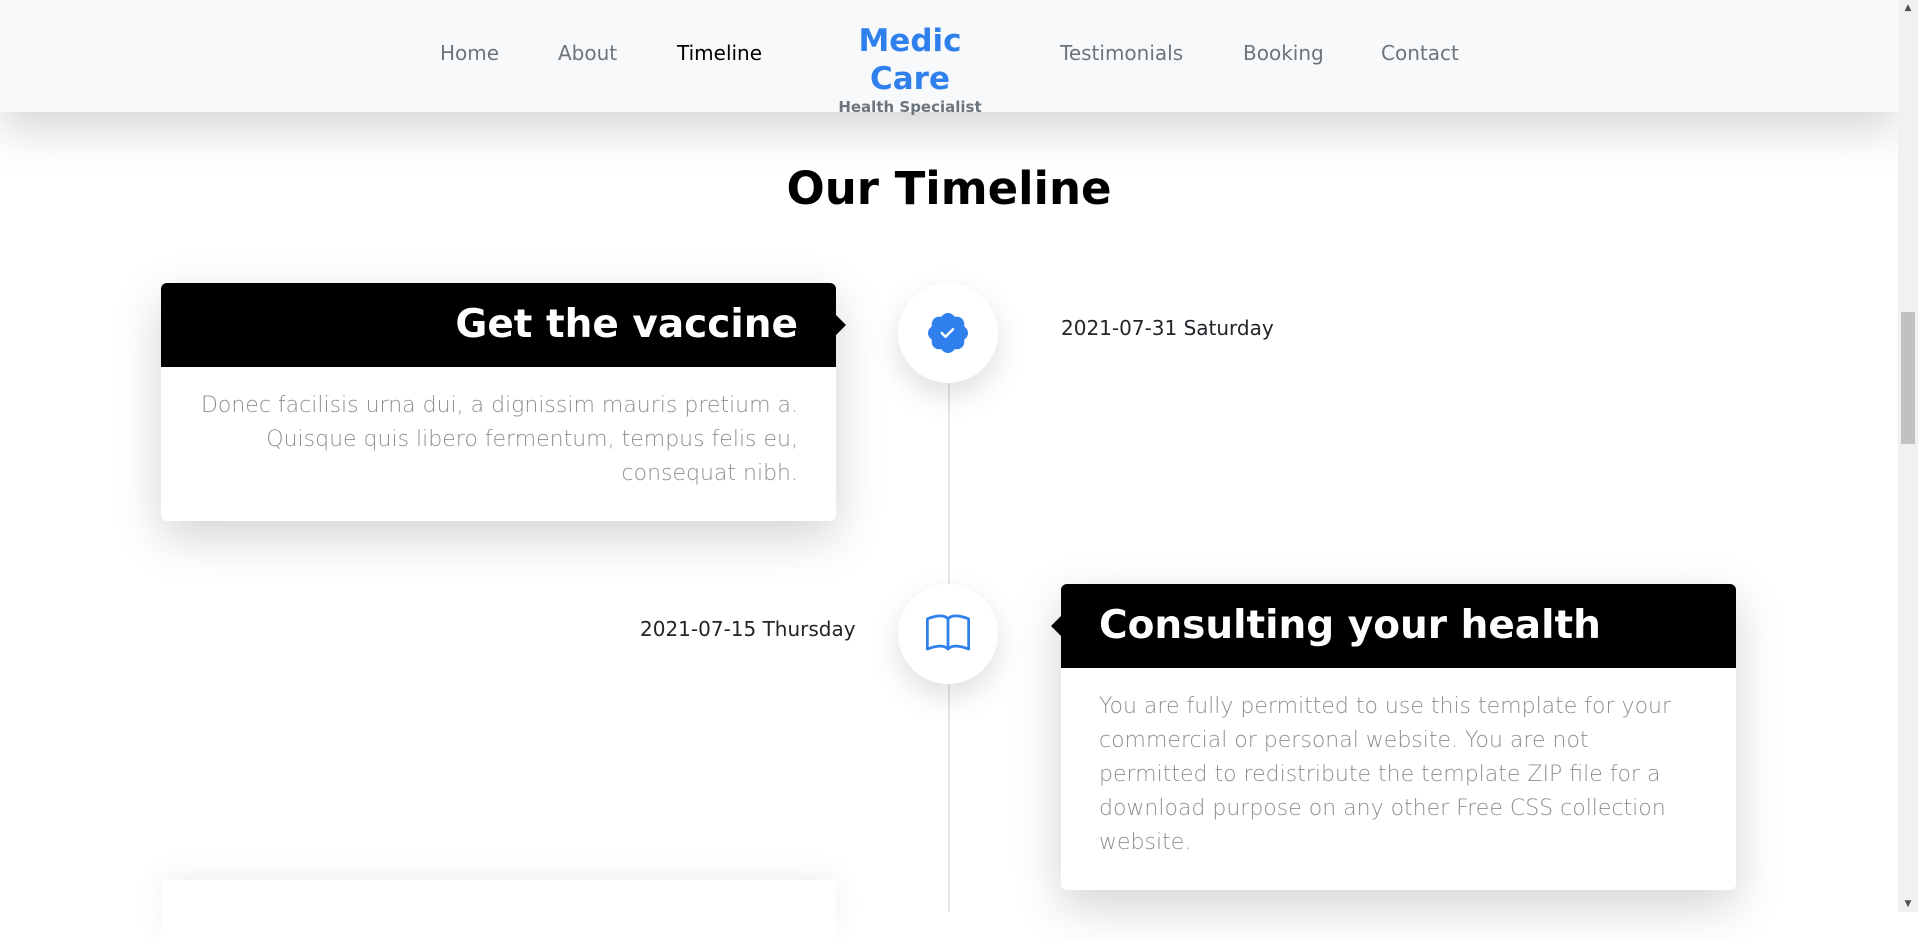  Describe the element at coordinates (1283, 53) in the screenshot. I see `nav-link-booking: Booking` at that location.